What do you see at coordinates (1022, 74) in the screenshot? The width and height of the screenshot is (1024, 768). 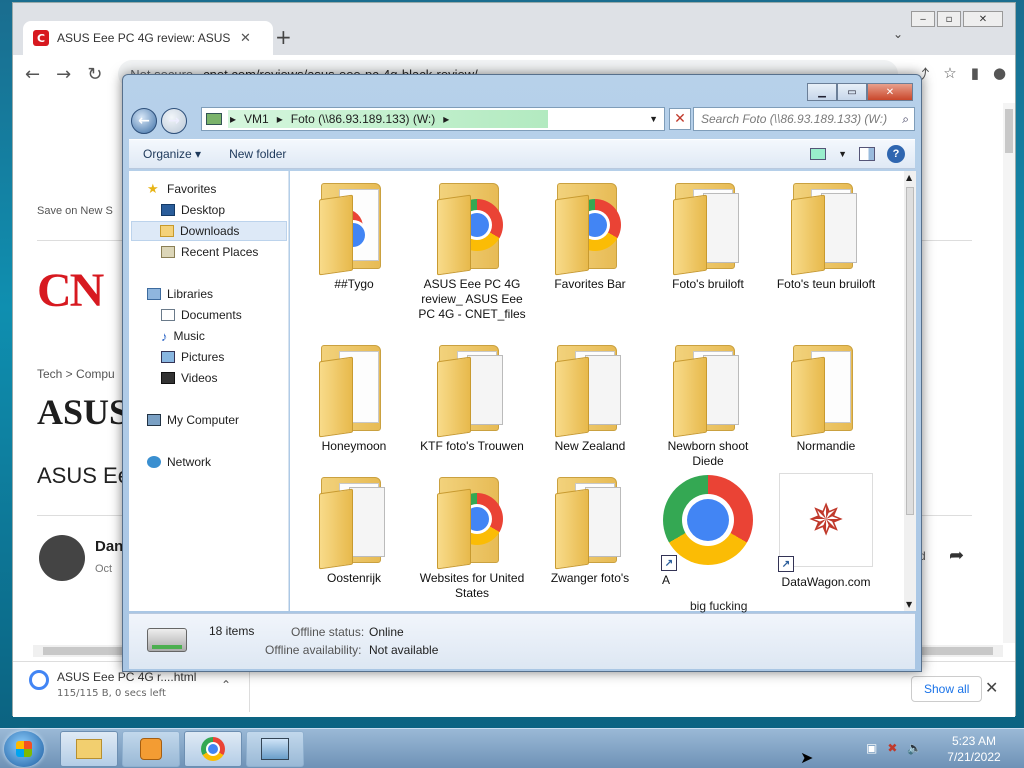 I see `menu-icon: ⋮` at bounding box center [1022, 74].